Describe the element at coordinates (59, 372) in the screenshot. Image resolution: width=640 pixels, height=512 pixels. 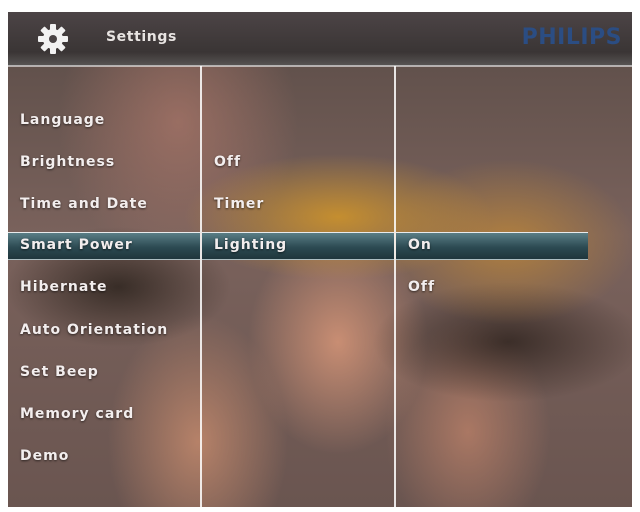
I see `menu-item-set-beep: Set Beep` at that location.